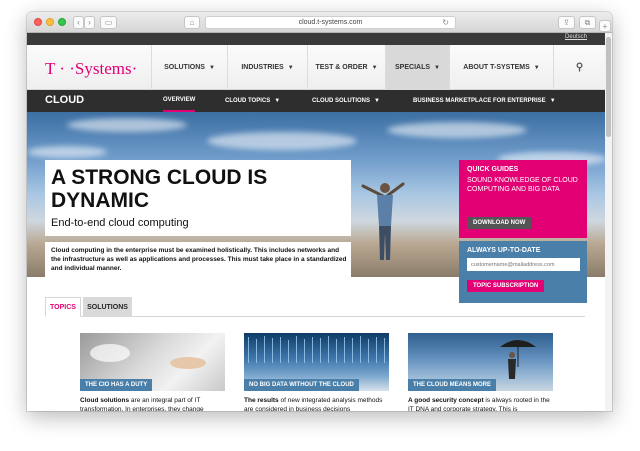  Describe the element at coordinates (159, 189) in the screenshot. I see `hero-headline: A STRONG CLOUD IS DYNAMIC` at that location.